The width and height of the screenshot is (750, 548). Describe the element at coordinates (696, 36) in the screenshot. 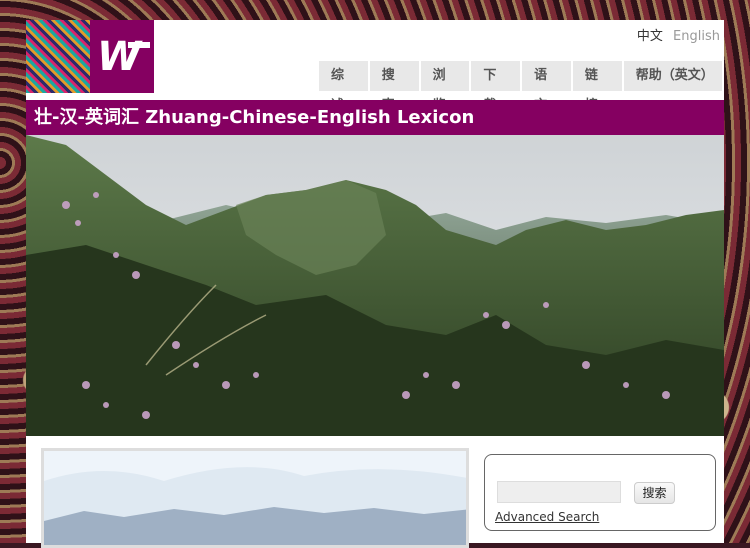

I see `lang-en-link: English` at that location.